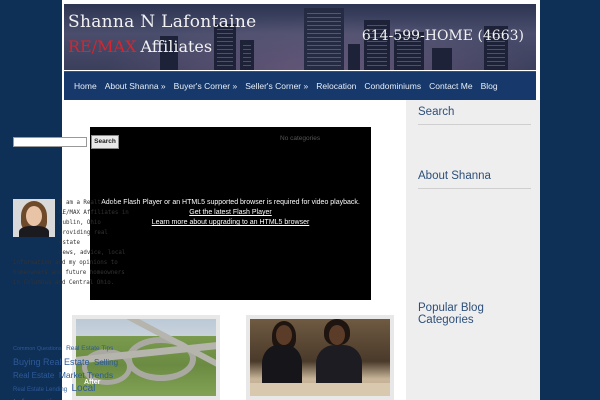  What do you see at coordinates (436, 112) in the screenshot?
I see `search-widget-title: Search` at bounding box center [436, 112].